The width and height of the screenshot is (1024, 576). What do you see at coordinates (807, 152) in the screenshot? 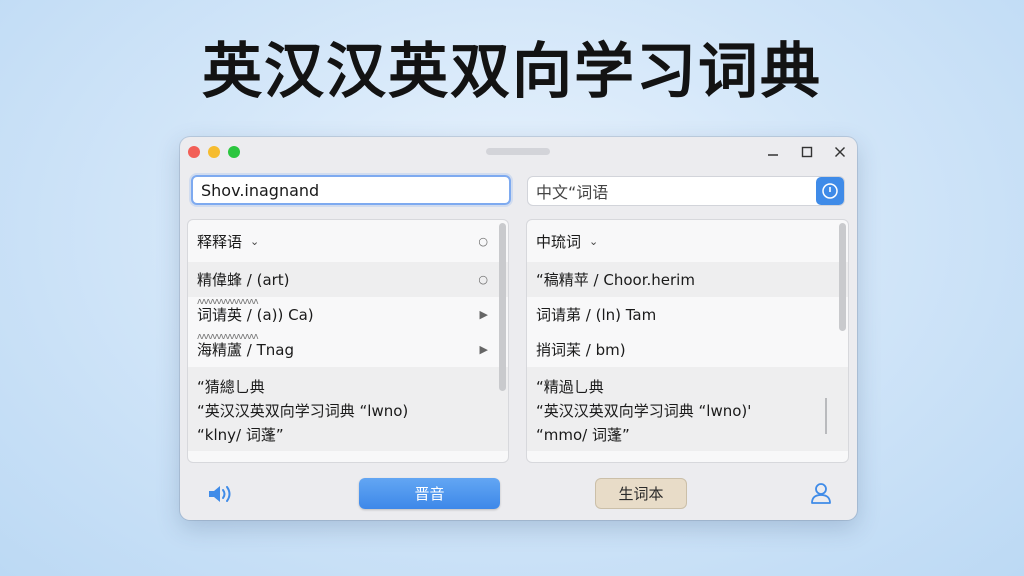
I see `maximize-icon` at bounding box center [807, 152].